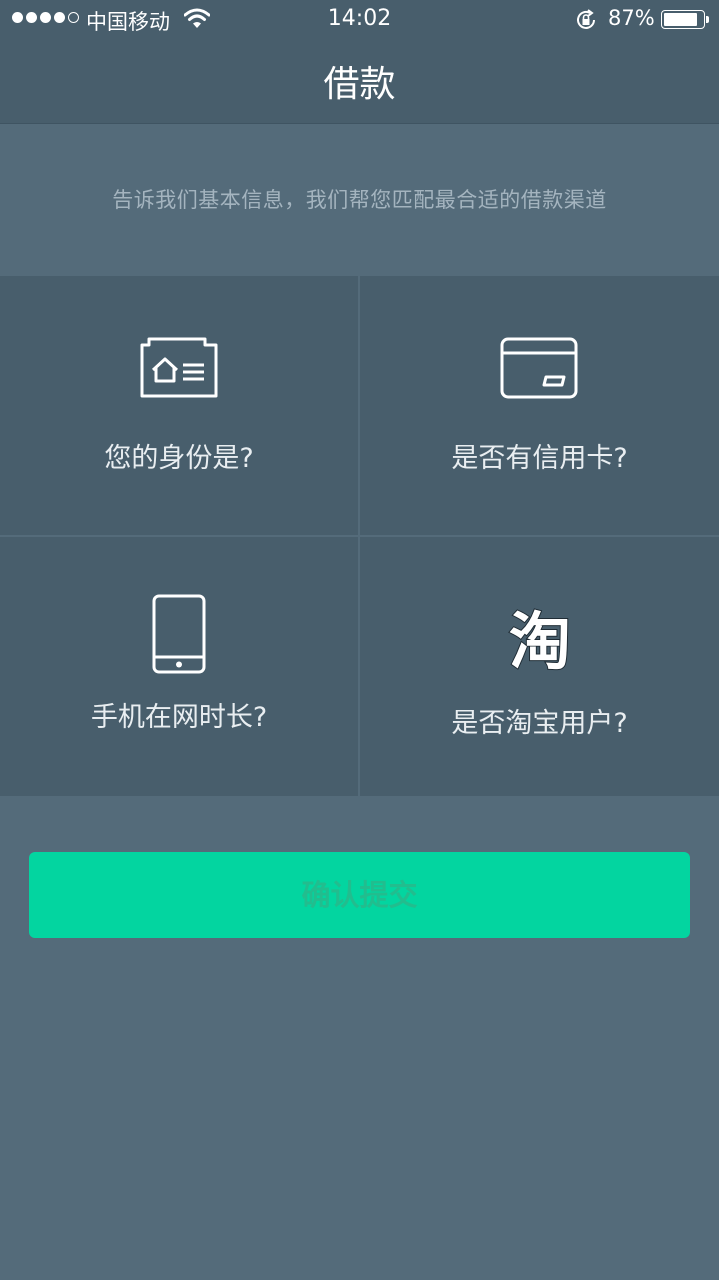 Image resolution: width=719 pixels, height=1280 pixels. I want to click on battery-fill, so click(681, 19).